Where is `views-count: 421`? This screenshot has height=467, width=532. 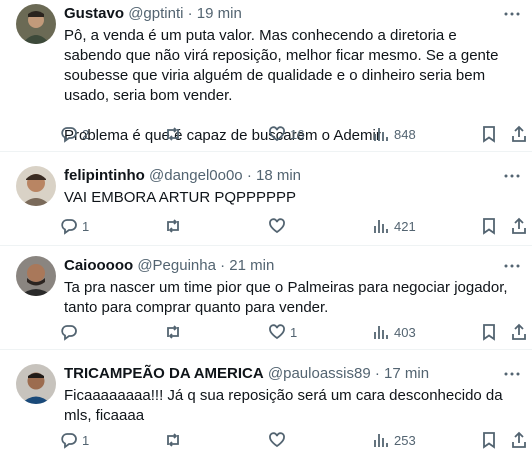
views-count: 421 is located at coordinates (405, 226).